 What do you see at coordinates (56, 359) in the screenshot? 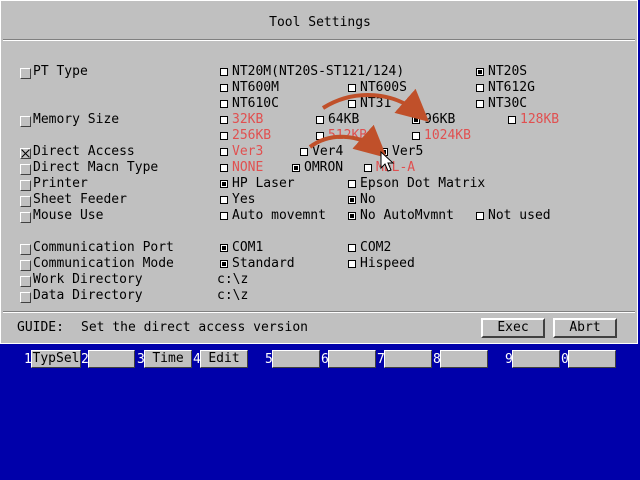
I see `fkey-1-typsel-button: TypSel` at bounding box center [56, 359].